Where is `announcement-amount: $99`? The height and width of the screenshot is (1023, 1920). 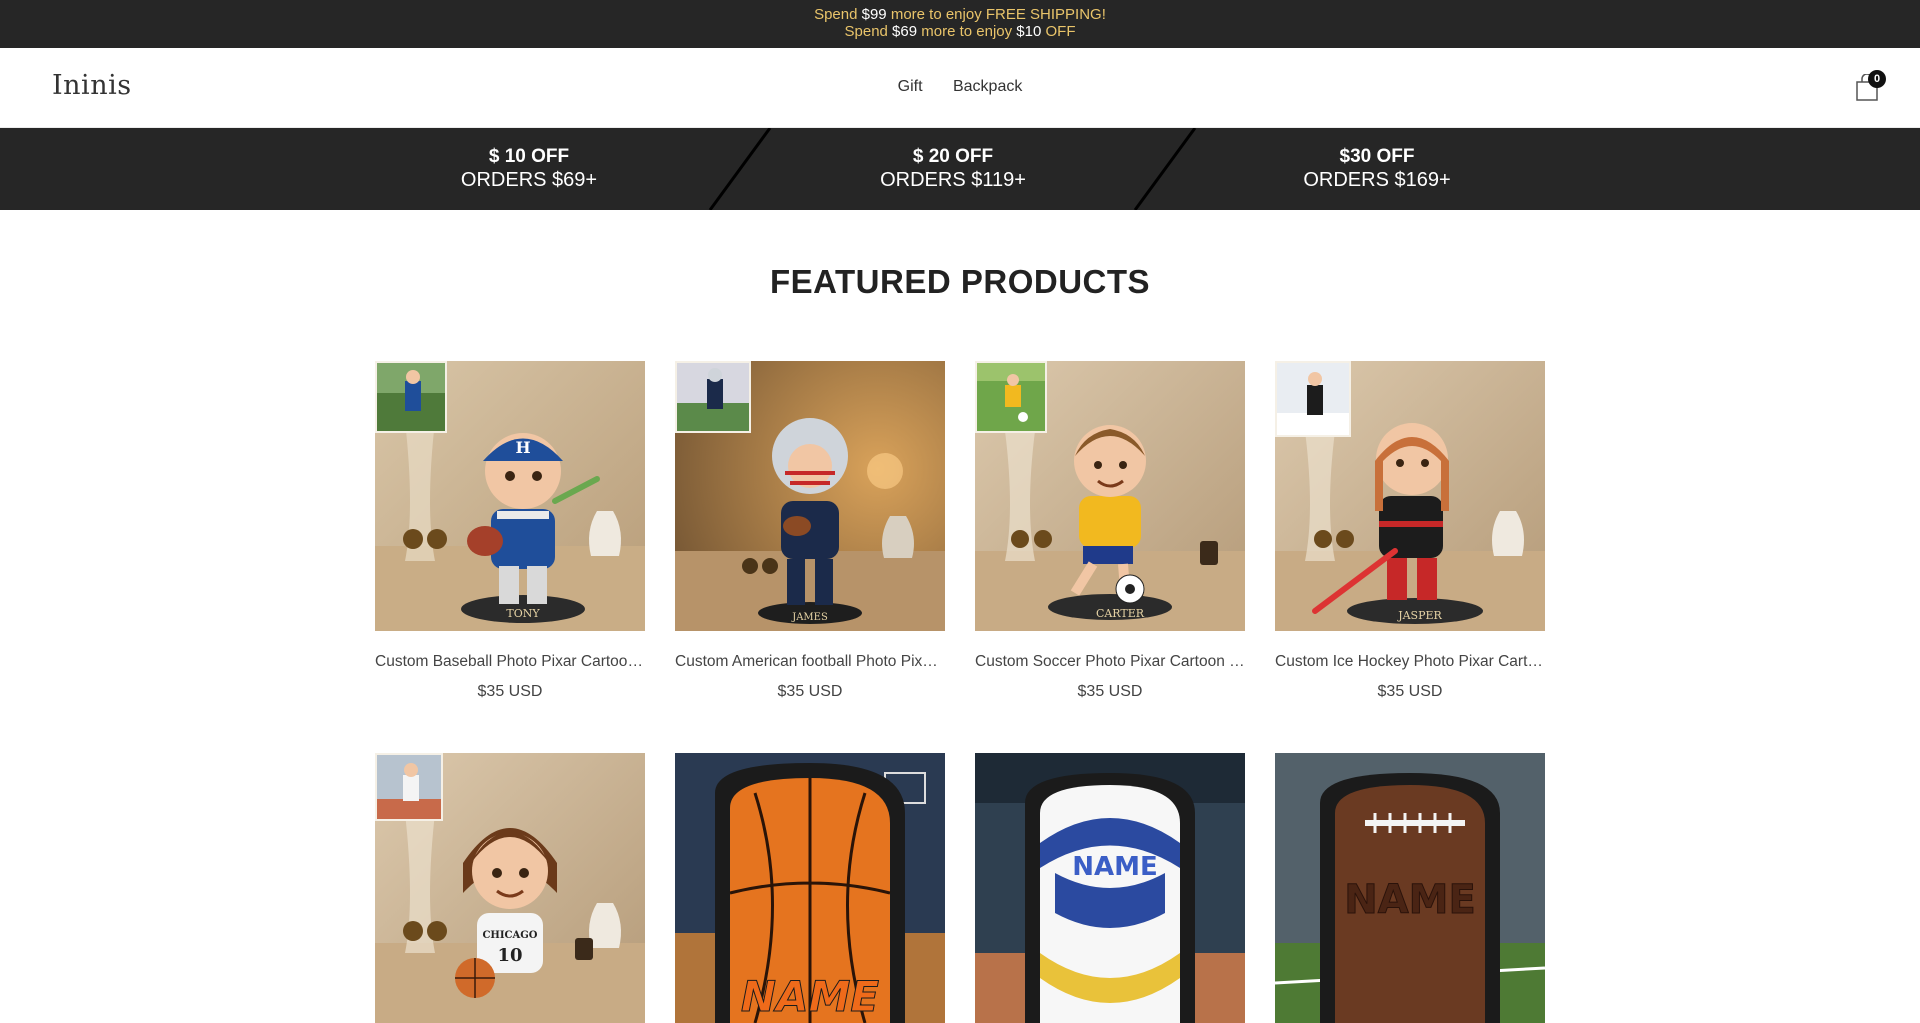 announcement-amount: $99 is located at coordinates (874, 14).